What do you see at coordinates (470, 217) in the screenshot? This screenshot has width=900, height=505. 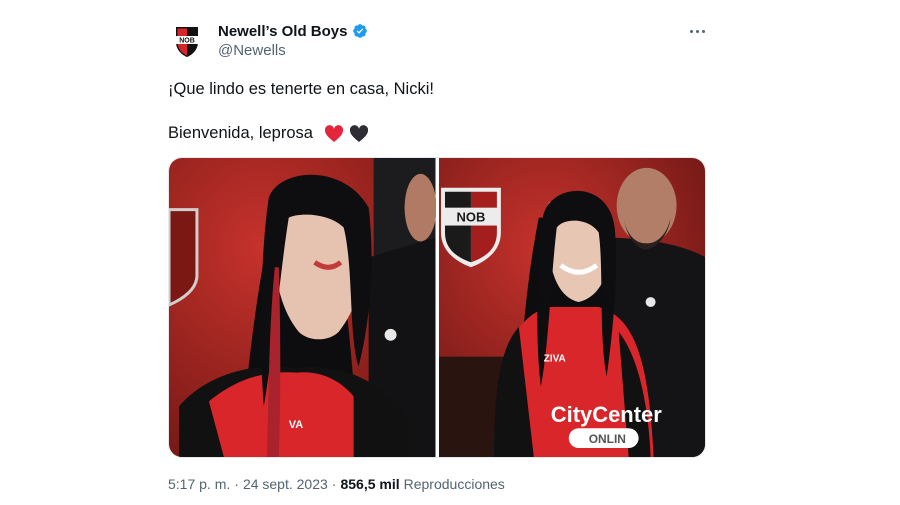 I see `photo-2-crest-text: NOB` at bounding box center [470, 217].